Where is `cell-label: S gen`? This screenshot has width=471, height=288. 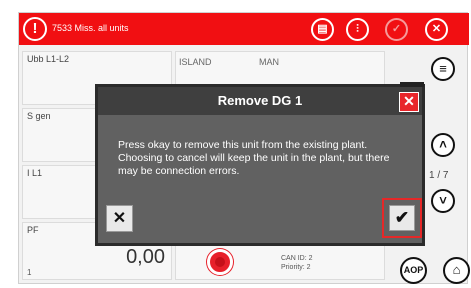 cell-label: S gen is located at coordinates (39, 116).